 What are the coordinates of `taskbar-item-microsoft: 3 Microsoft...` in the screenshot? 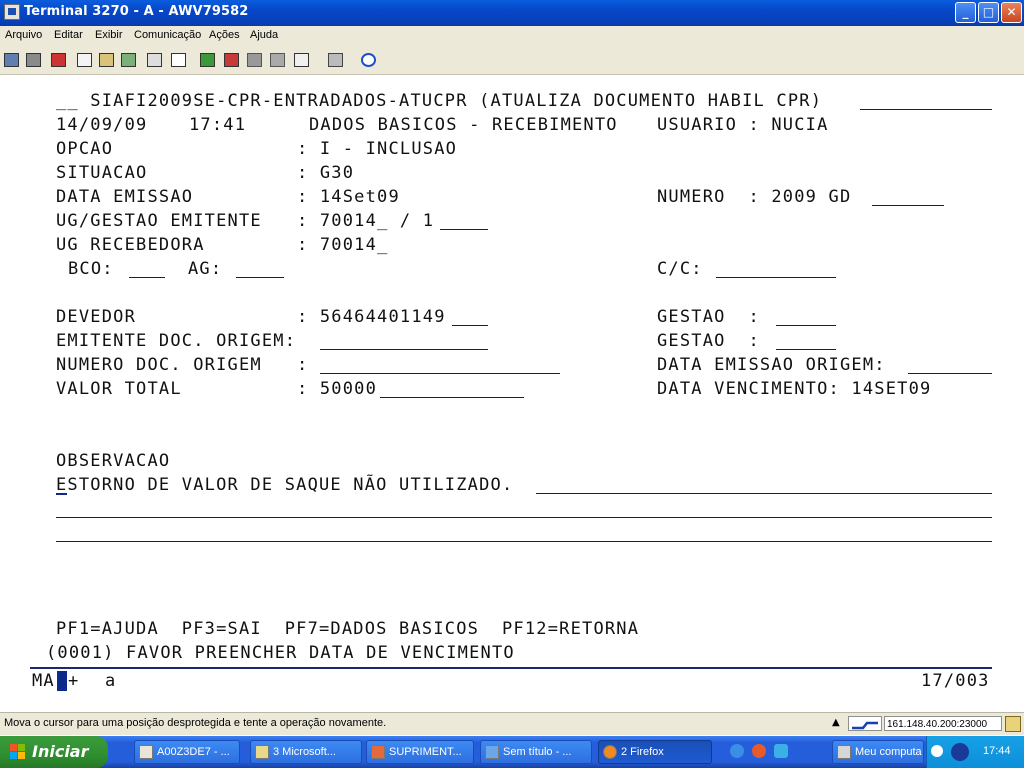 It's located at (306, 752).